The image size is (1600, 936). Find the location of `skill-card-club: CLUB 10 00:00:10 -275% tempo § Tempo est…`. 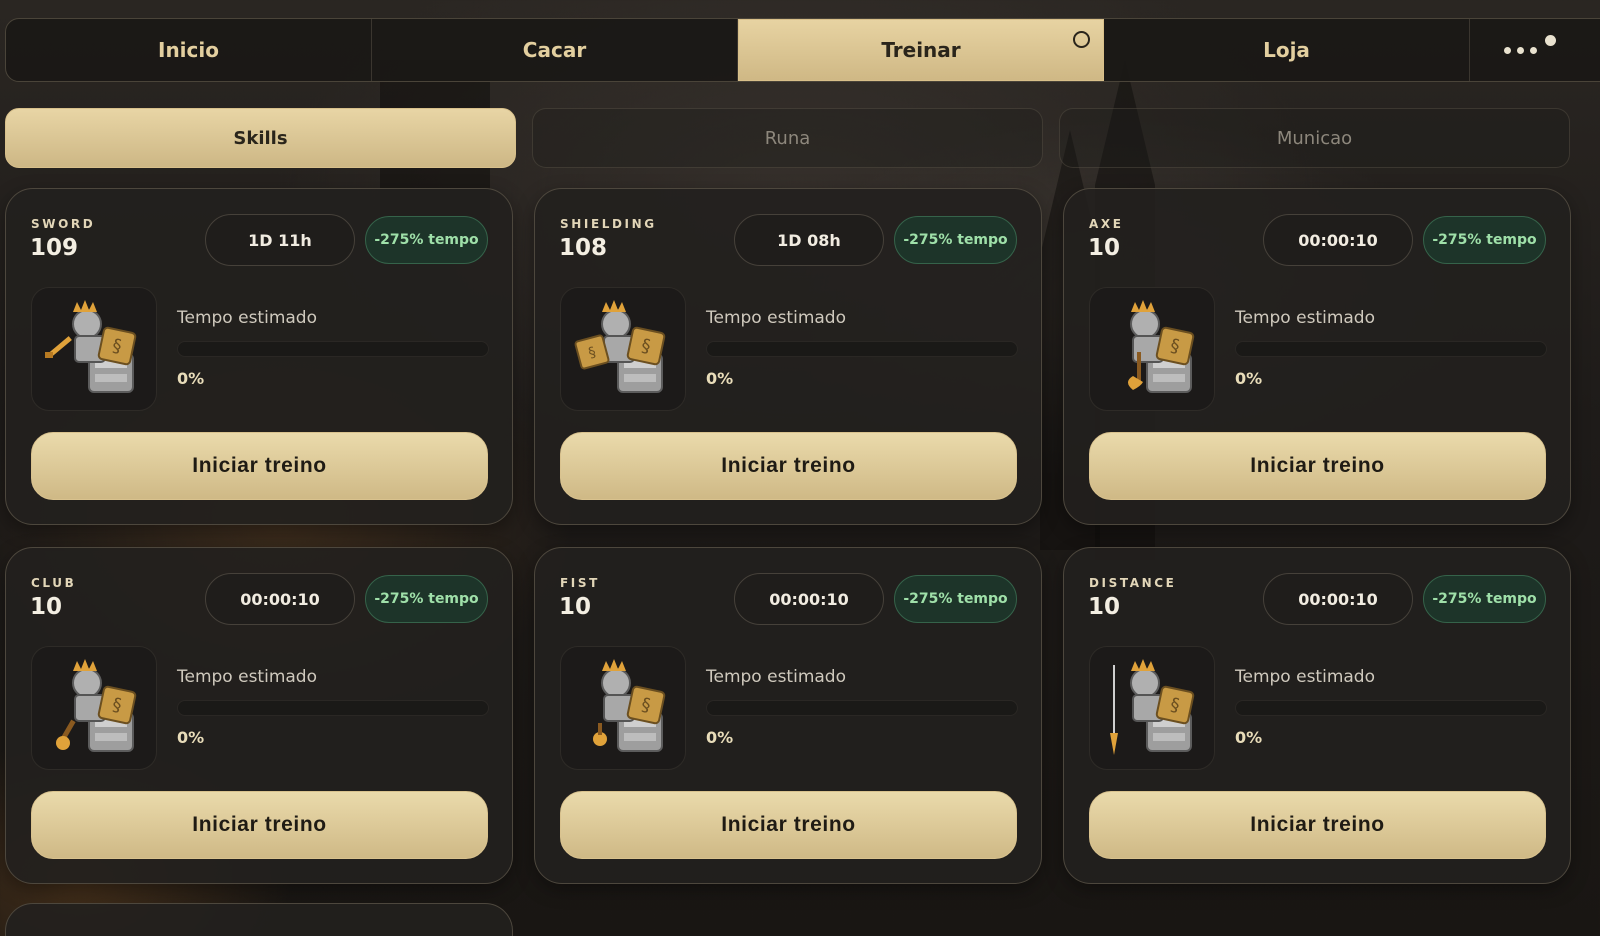

skill-card-club: CLUB 10 00:00:10 -275% tempo § Tempo est… is located at coordinates (259, 715).